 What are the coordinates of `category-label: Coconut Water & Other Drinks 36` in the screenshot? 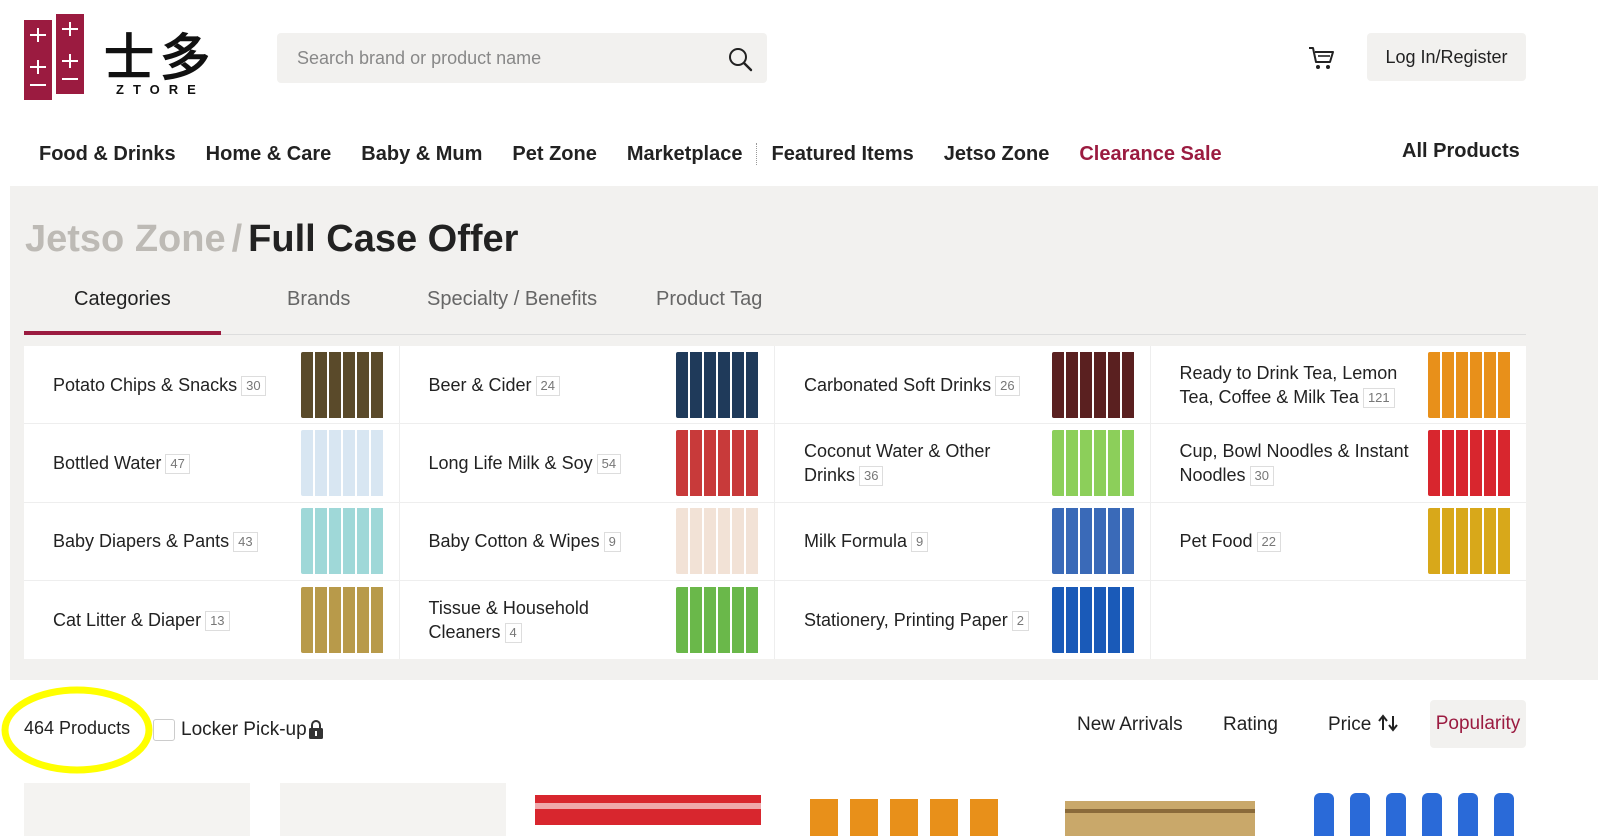 It's located at (921, 463).